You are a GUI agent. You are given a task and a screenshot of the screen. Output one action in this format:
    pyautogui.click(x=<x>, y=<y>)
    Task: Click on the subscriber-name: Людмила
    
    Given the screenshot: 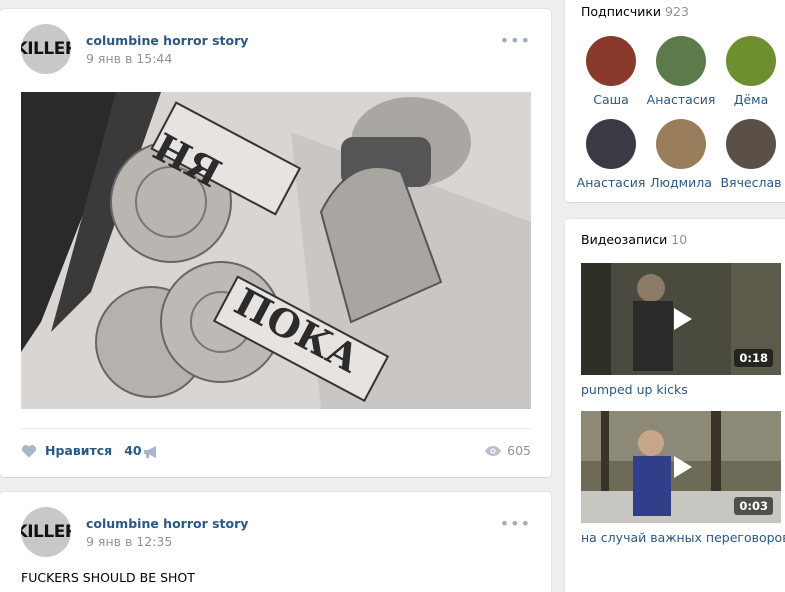 What is the action you would take?
    pyautogui.click(x=681, y=182)
    